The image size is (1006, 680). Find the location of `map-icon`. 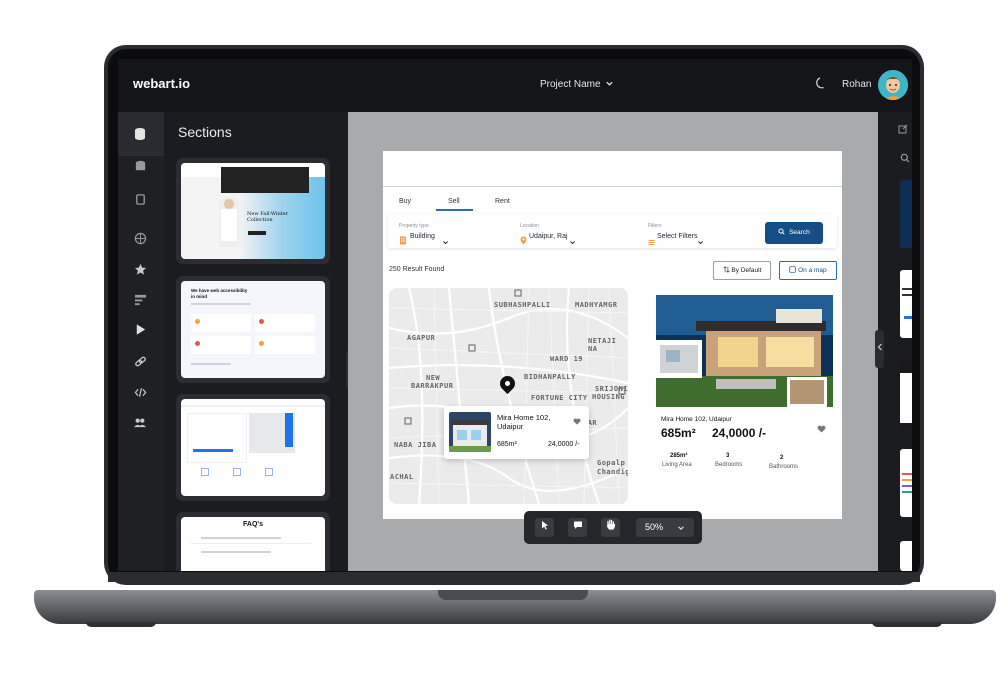

map-icon is located at coordinates (792, 269).